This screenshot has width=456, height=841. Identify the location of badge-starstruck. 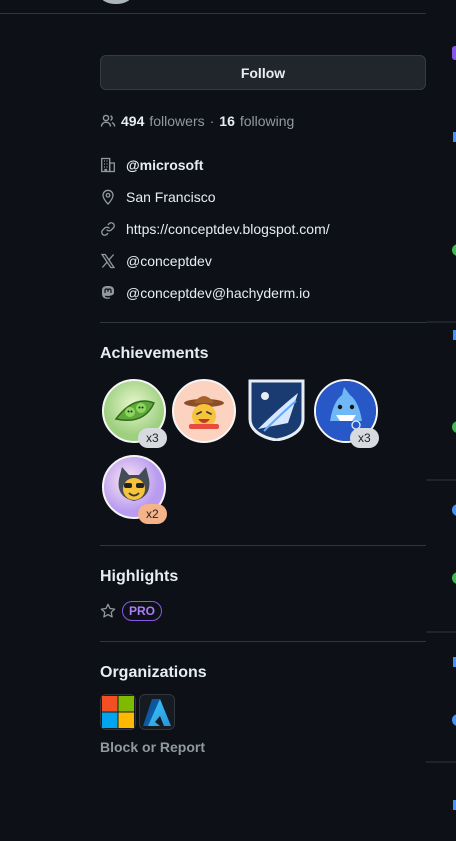
(276, 410).